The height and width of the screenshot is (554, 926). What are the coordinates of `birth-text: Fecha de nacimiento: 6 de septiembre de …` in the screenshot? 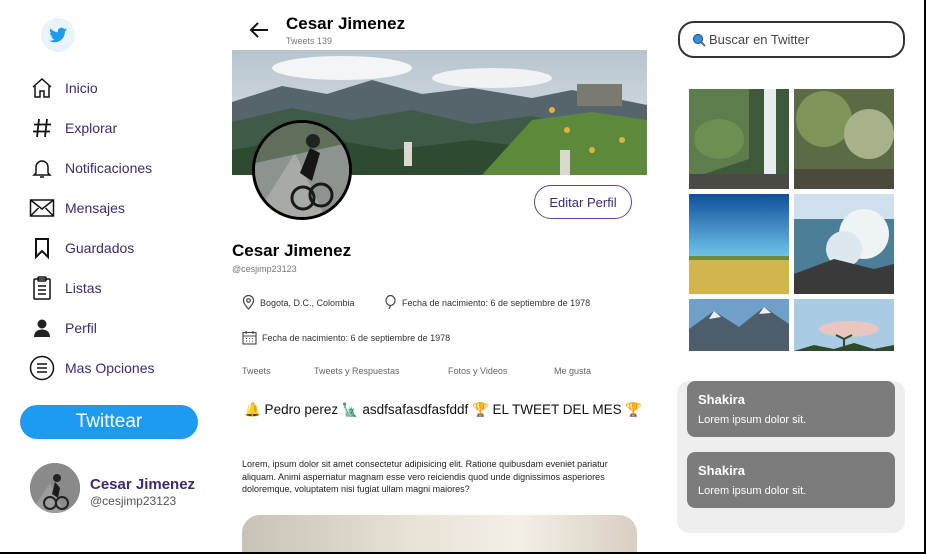 It's located at (496, 302).